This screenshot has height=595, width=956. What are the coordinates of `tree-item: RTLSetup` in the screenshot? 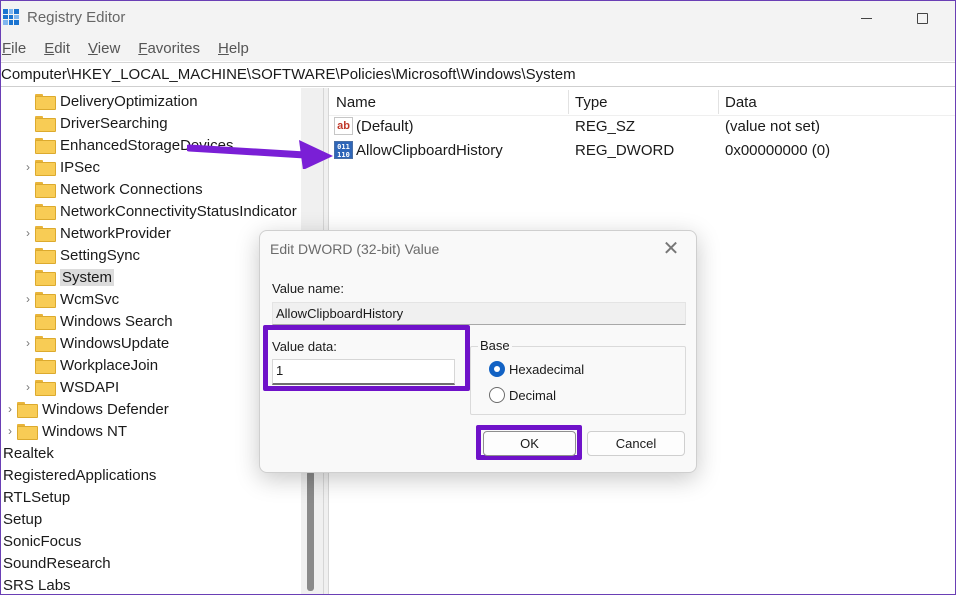 It's located at (36, 497).